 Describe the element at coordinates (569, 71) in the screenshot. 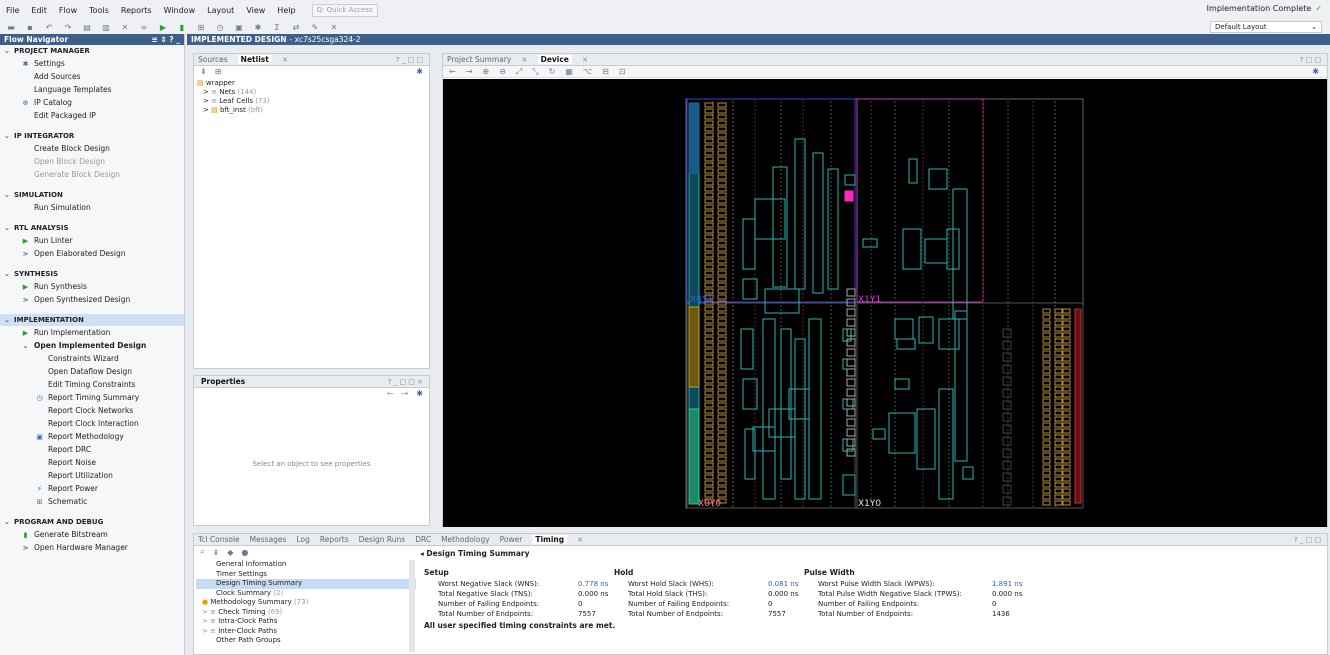

I see `grid-icon: ▦` at that location.